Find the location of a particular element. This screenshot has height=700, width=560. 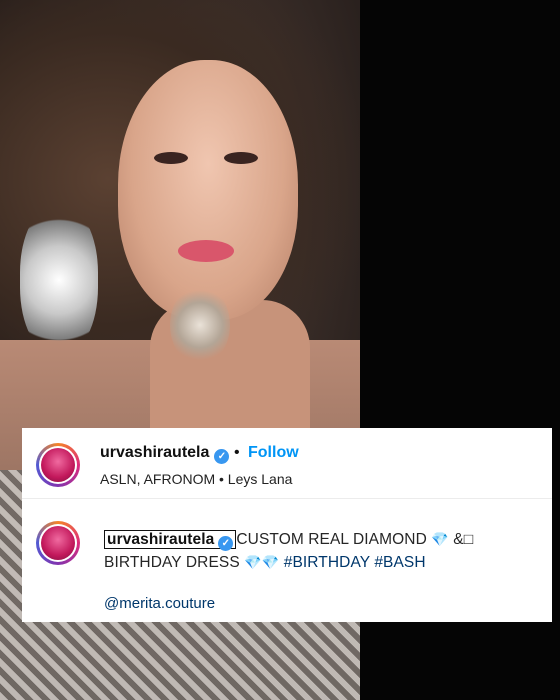

photo-eye-left is located at coordinates (171, 158).